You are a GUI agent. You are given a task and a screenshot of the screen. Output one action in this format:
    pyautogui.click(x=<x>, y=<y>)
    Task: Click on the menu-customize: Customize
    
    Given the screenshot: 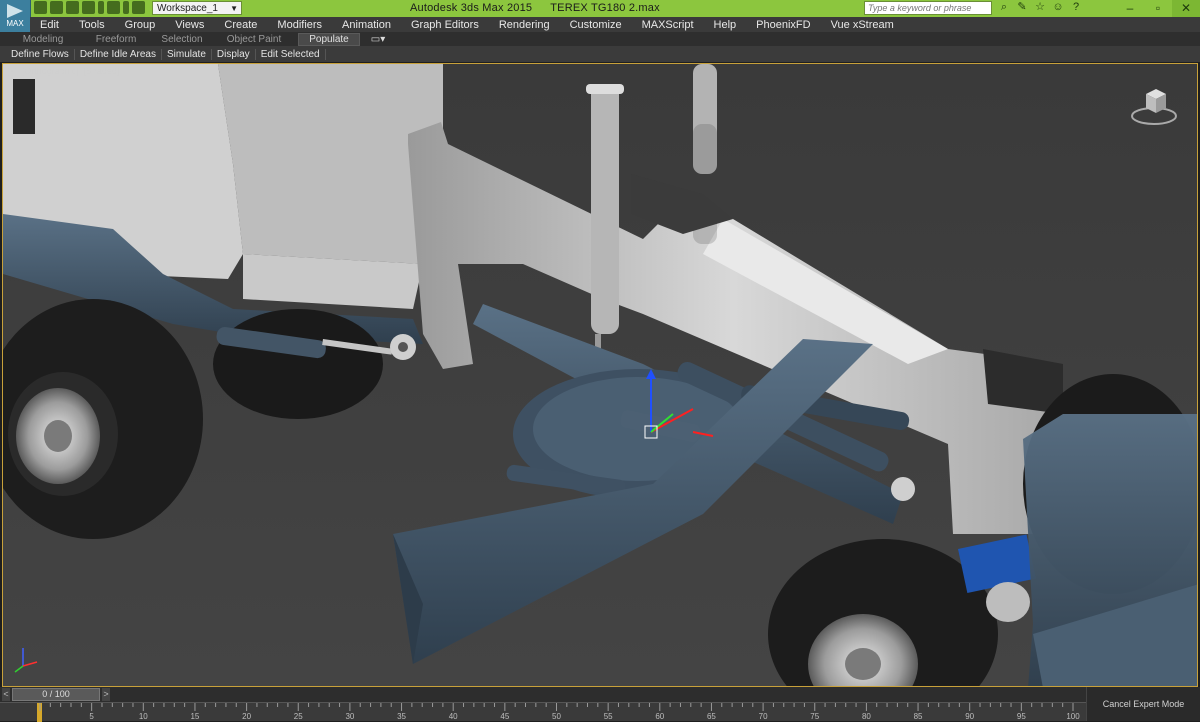 What is the action you would take?
    pyautogui.click(x=596, y=25)
    